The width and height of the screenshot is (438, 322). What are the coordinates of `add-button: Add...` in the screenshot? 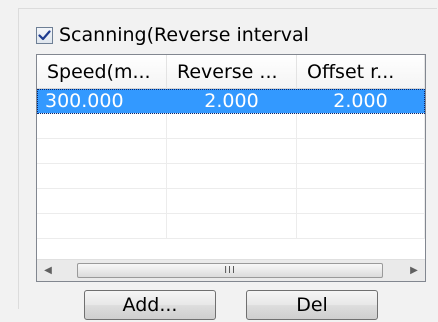 It's located at (150, 305).